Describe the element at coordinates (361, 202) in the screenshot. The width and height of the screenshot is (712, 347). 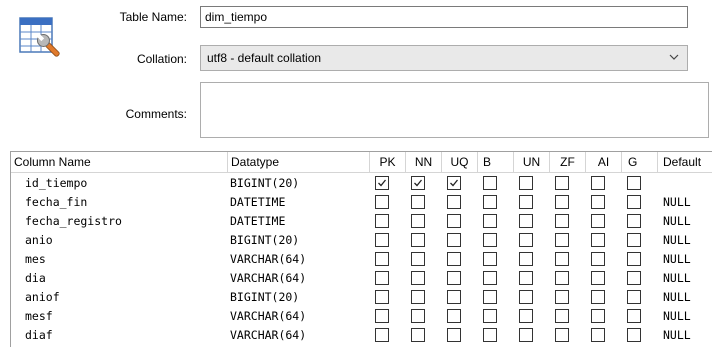
I see `table-row: fecha_fin DATETIME NULL` at that location.